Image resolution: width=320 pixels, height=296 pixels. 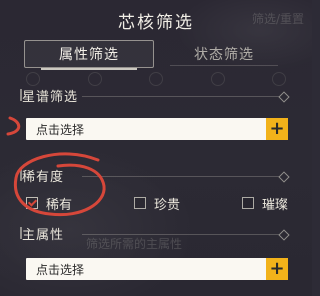 What do you see at coordinates (134, 244) in the screenshot?
I see `background-ghost-hint: 筛选所需的主属性` at bounding box center [134, 244].